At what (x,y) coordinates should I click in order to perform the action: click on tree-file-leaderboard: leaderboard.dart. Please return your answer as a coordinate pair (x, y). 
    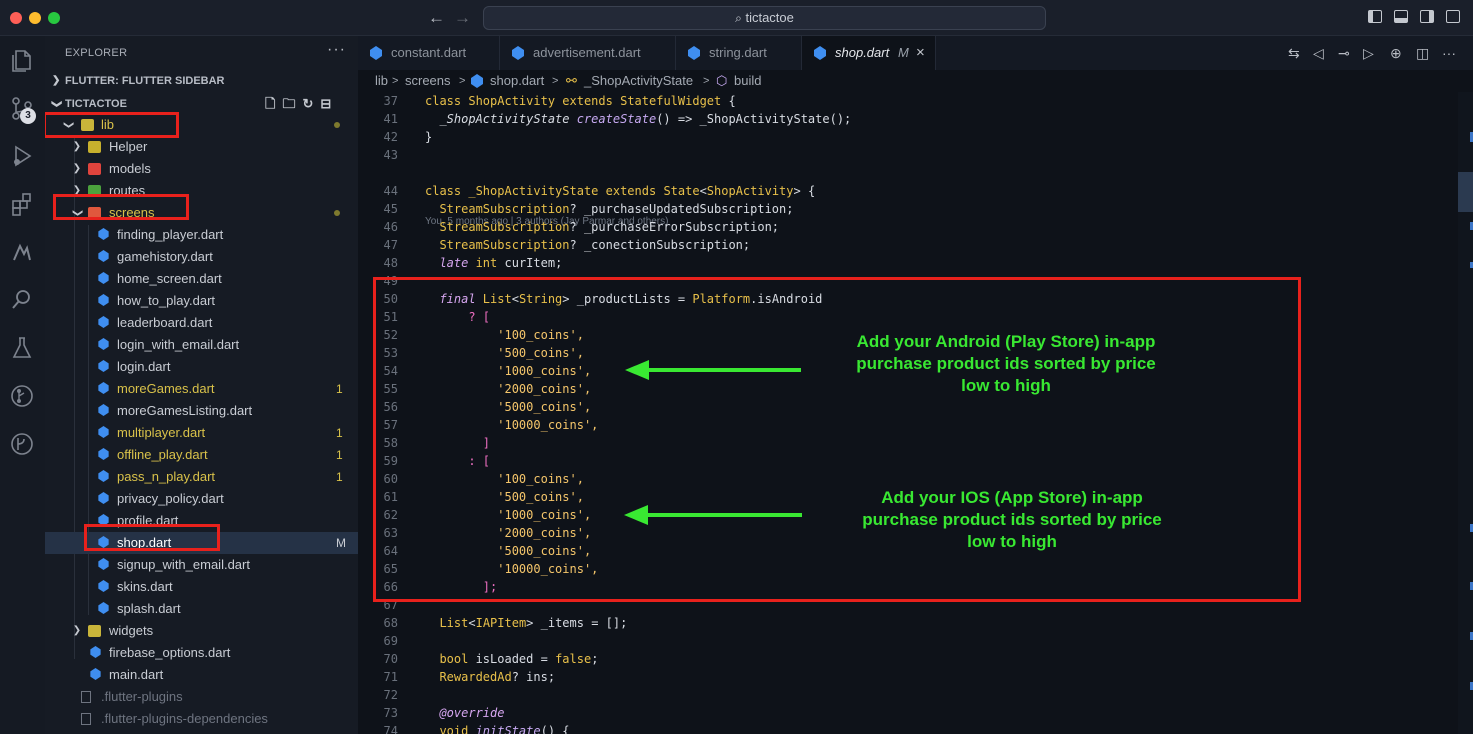
    Looking at the image, I should click on (201, 323).